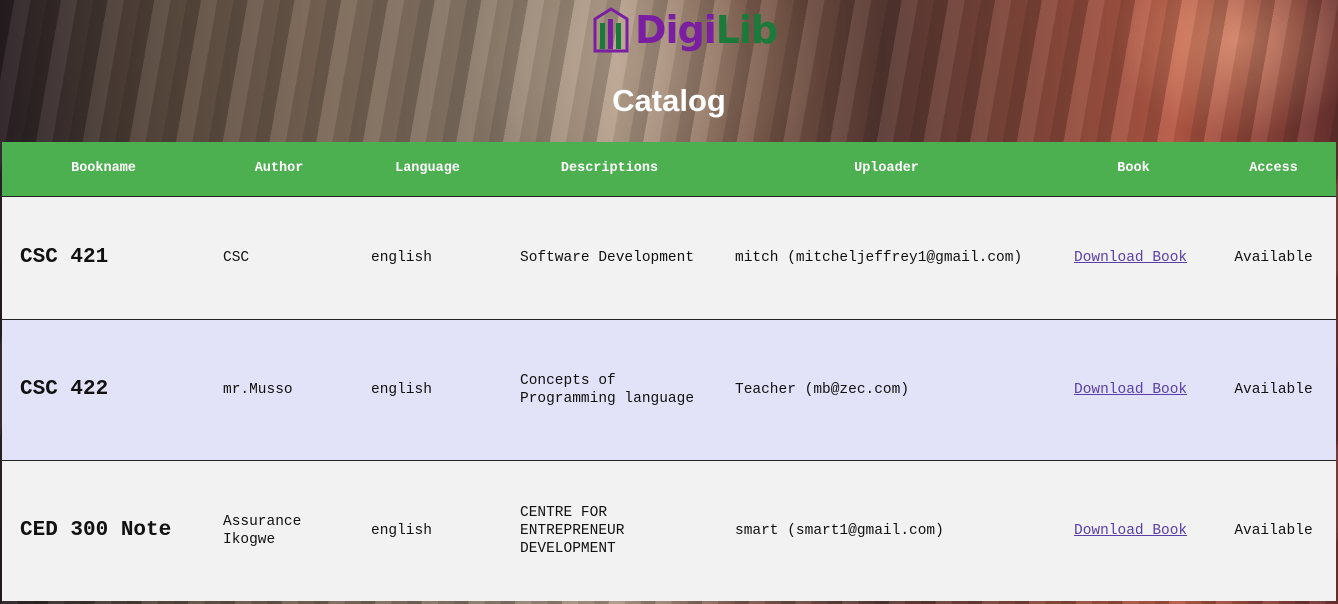 This screenshot has width=1338, height=604. Describe the element at coordinates (611, 30) in the screenshot. I see `bookshelf-logo-icon` at that location.